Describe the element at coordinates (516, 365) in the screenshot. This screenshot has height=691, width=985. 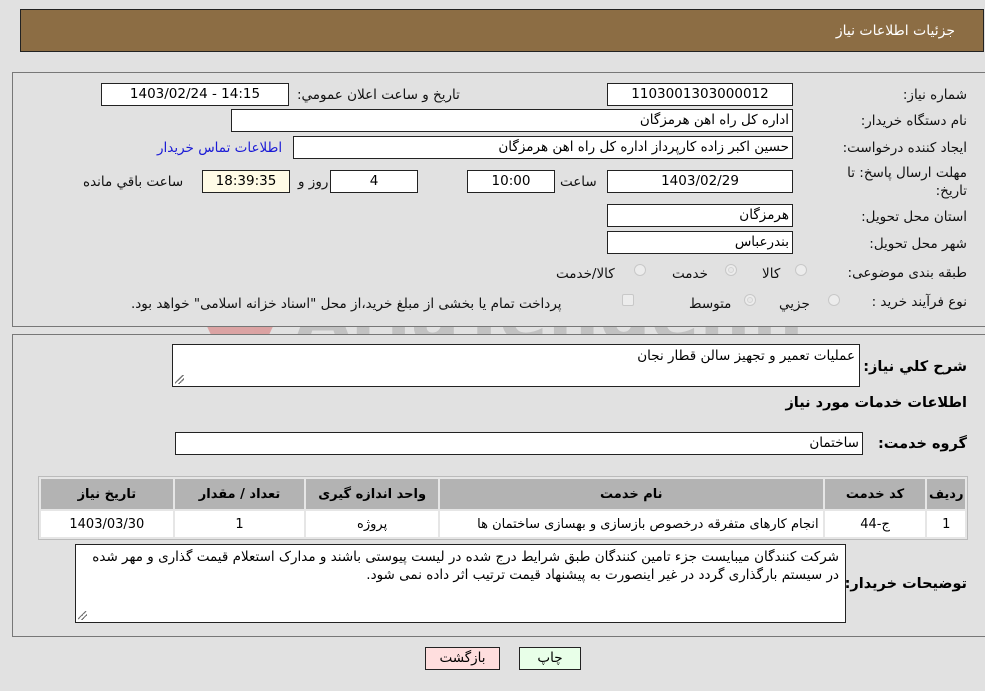
I see `summary-textarea: عملیات تعمیر و تجهیز سالن قطار نجان` at that location.